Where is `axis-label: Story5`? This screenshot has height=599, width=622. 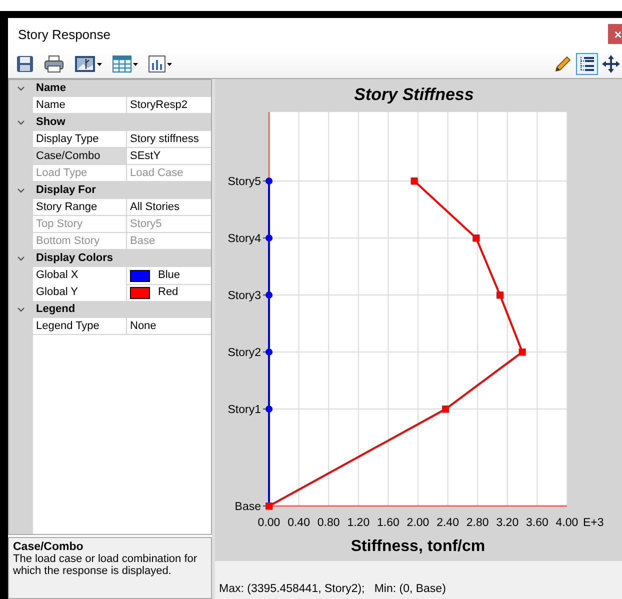
axis-label: Story5 is located at coordinates (244, 182).